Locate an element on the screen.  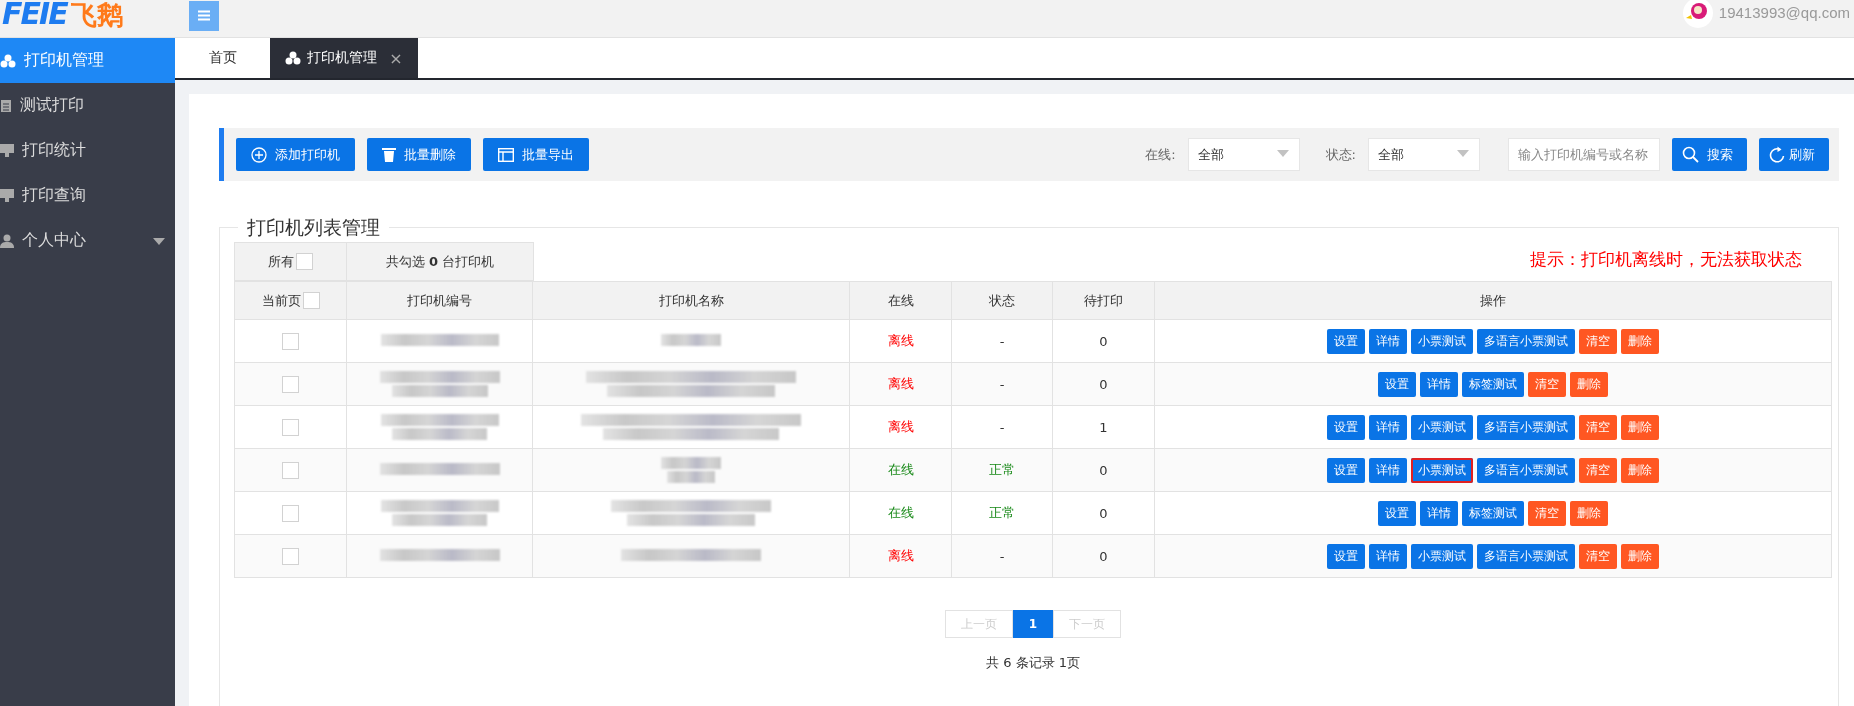
filter-label: 状态: is located at coordinates (1340, 154).